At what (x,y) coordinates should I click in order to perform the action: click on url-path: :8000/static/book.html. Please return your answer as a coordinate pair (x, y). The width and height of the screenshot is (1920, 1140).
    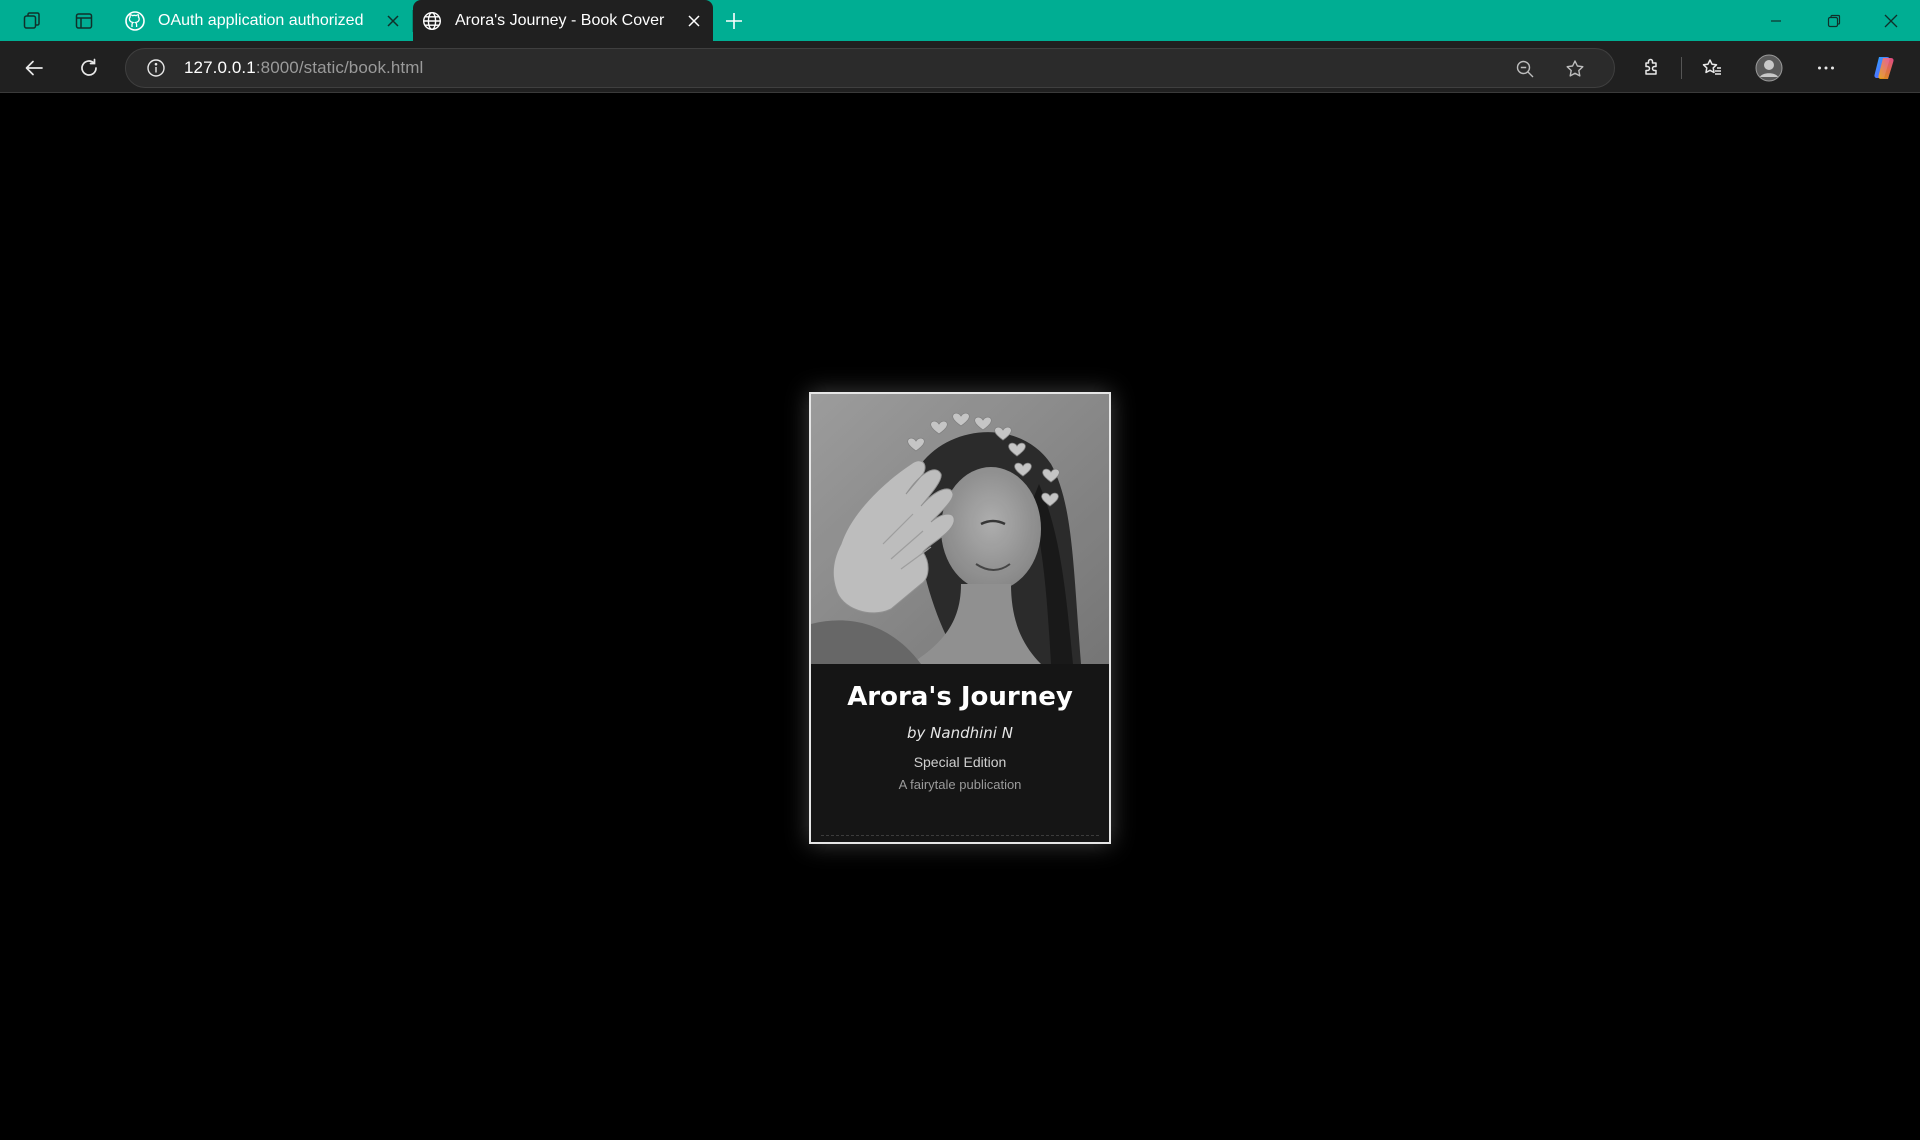
    Looking at the image, I should click on (339, 67).